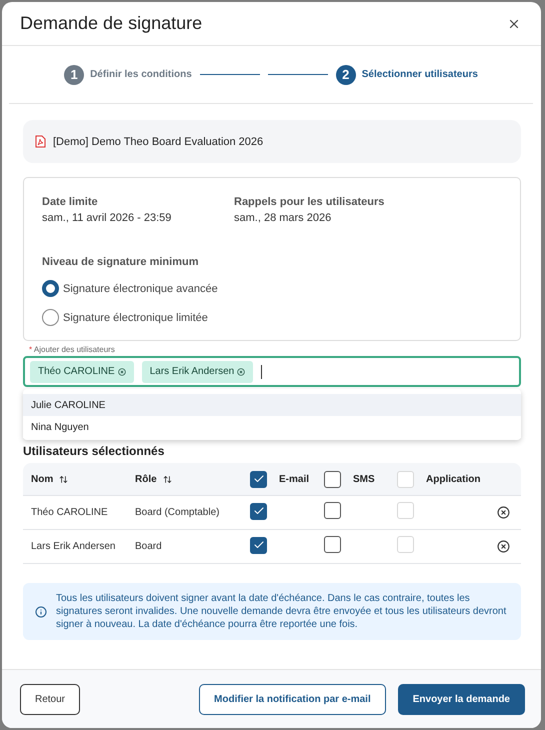 The height and width of the screenshot is (730, 545). Describe the element at coordinates (294, 479) in the screenshot. I see `column-header: E-mail` at that location.